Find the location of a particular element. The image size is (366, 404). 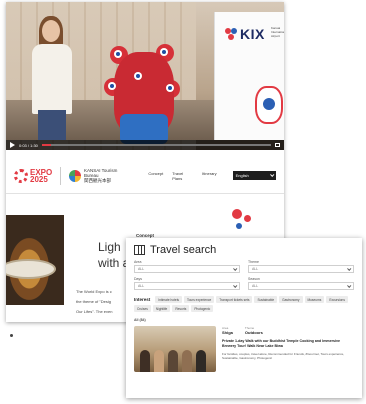

interest-chip: Transport tickets sets is located at coordinates (234, 299).